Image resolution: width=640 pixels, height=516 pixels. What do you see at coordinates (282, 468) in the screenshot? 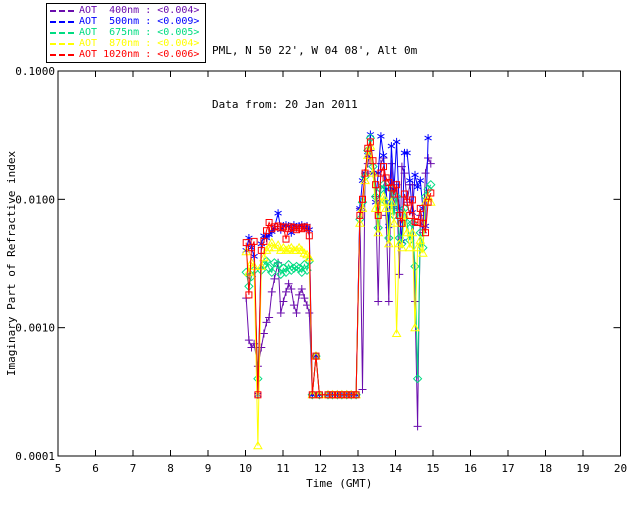
I see `x-tick-label: 11` at bounding box center [282, 468].